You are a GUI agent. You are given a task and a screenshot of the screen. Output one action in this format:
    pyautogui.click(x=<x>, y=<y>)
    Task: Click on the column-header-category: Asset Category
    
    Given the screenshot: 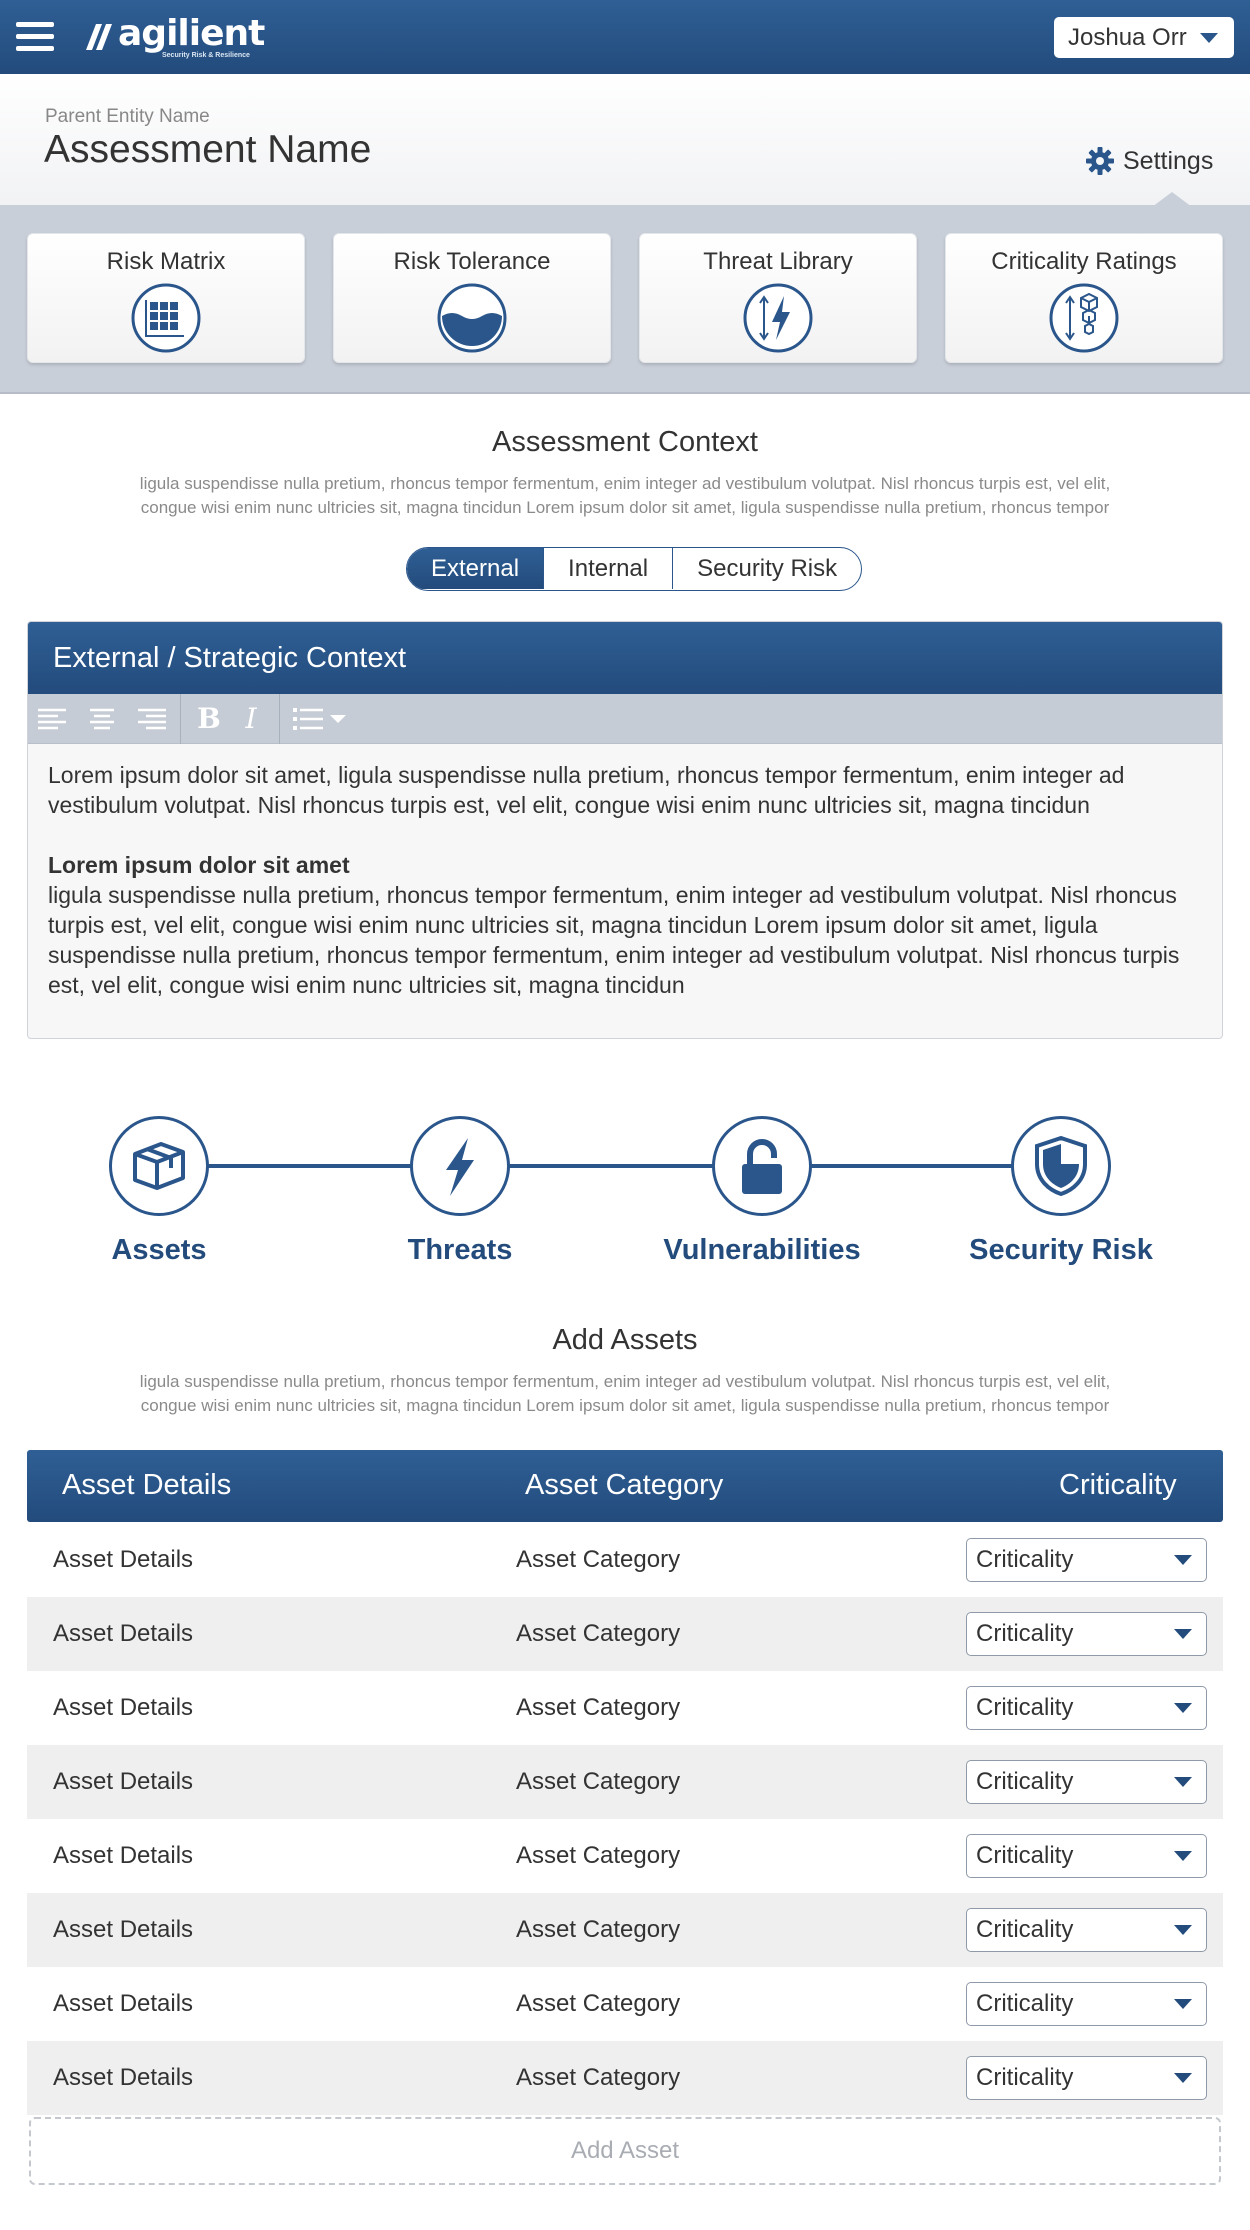 What is the action you would take?
    pyautogui.click(x=624, y=1485)
    